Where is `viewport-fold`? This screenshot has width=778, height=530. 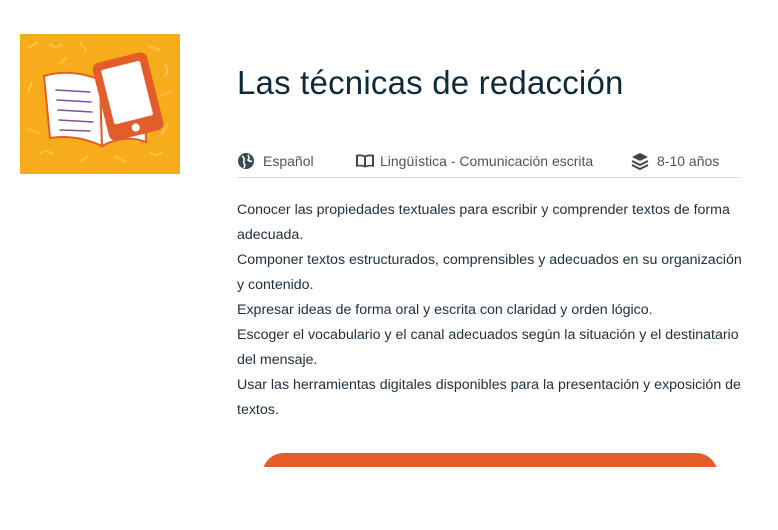
viewport-fold is located at coordinates (389, 498).